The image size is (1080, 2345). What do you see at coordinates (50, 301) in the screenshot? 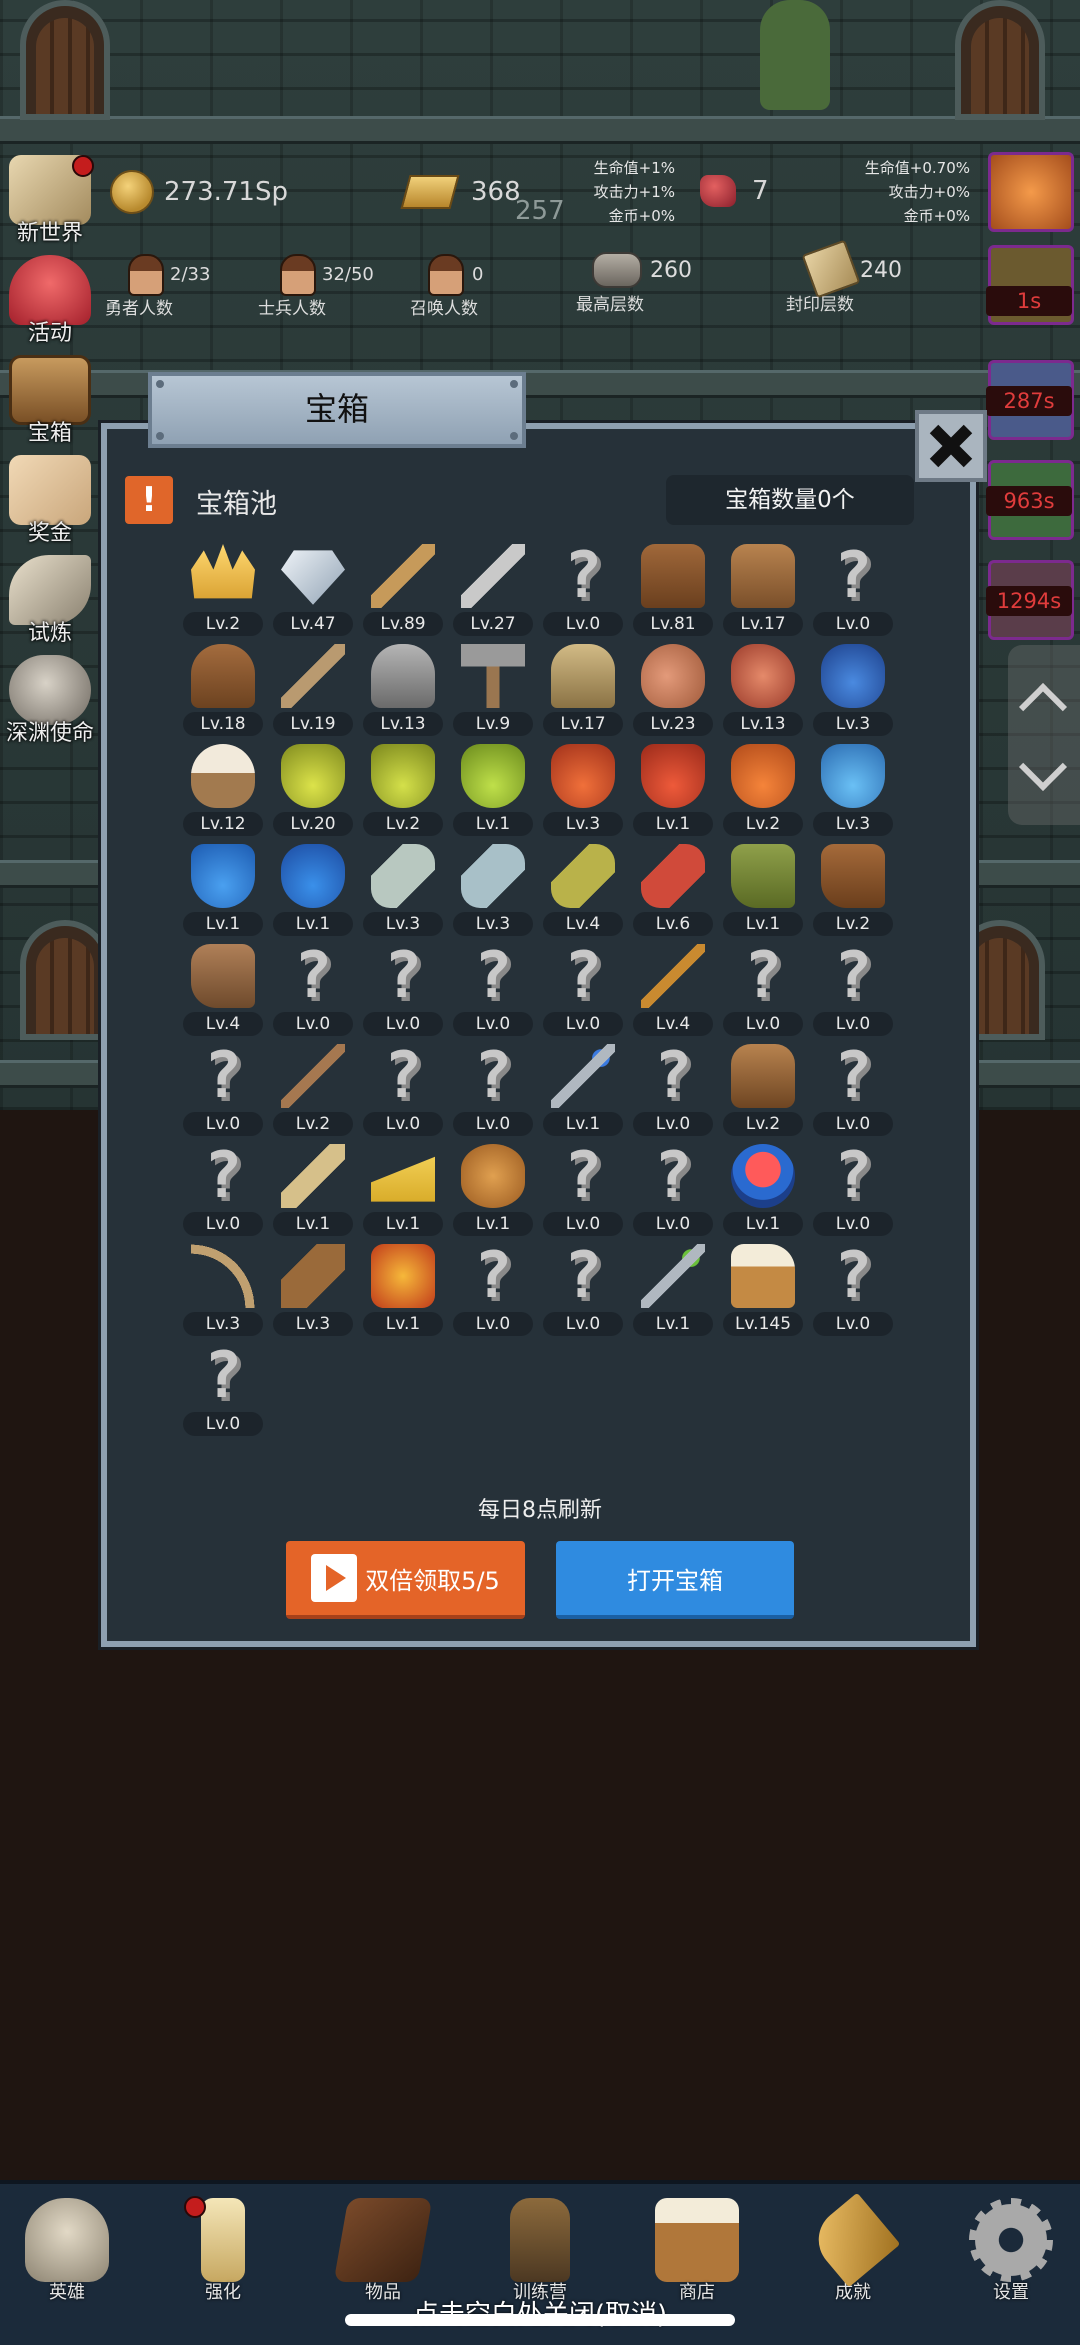
I see `side-item-event: 活动` at bounding box center [50, 301].